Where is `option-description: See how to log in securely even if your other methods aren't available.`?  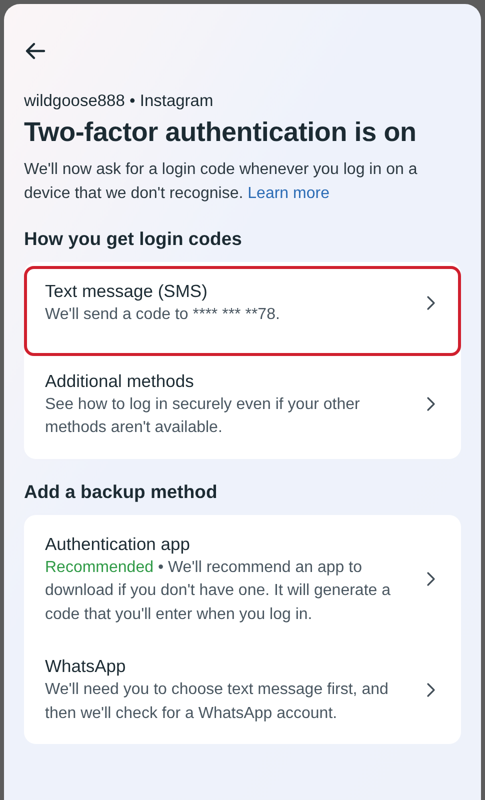 option-description: See how to log in securely even if your other methods aren't available. is located at coordinates (203, 416).